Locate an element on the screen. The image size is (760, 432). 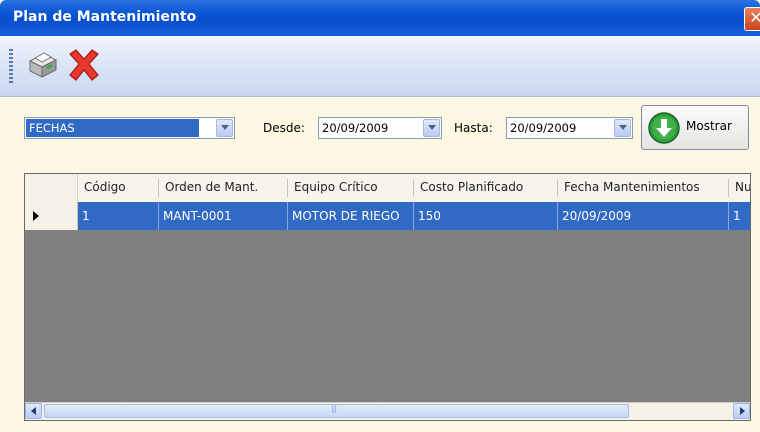
hasta-label: Hasta: is located at coordinates (473, 128).